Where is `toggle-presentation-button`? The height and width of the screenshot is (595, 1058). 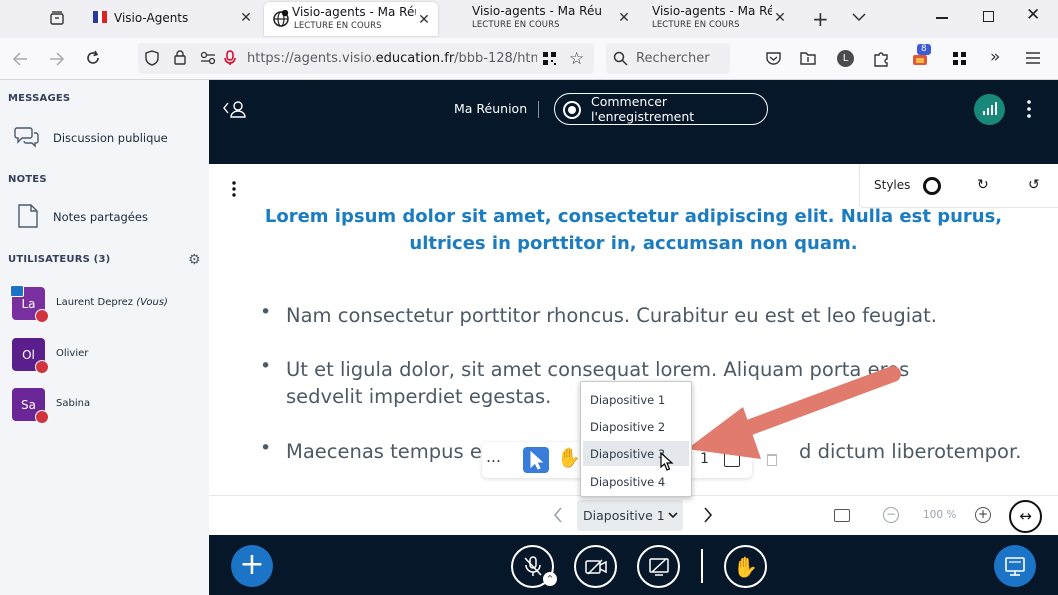 toggle-presentation-button is located at coordinates (1015, 566).